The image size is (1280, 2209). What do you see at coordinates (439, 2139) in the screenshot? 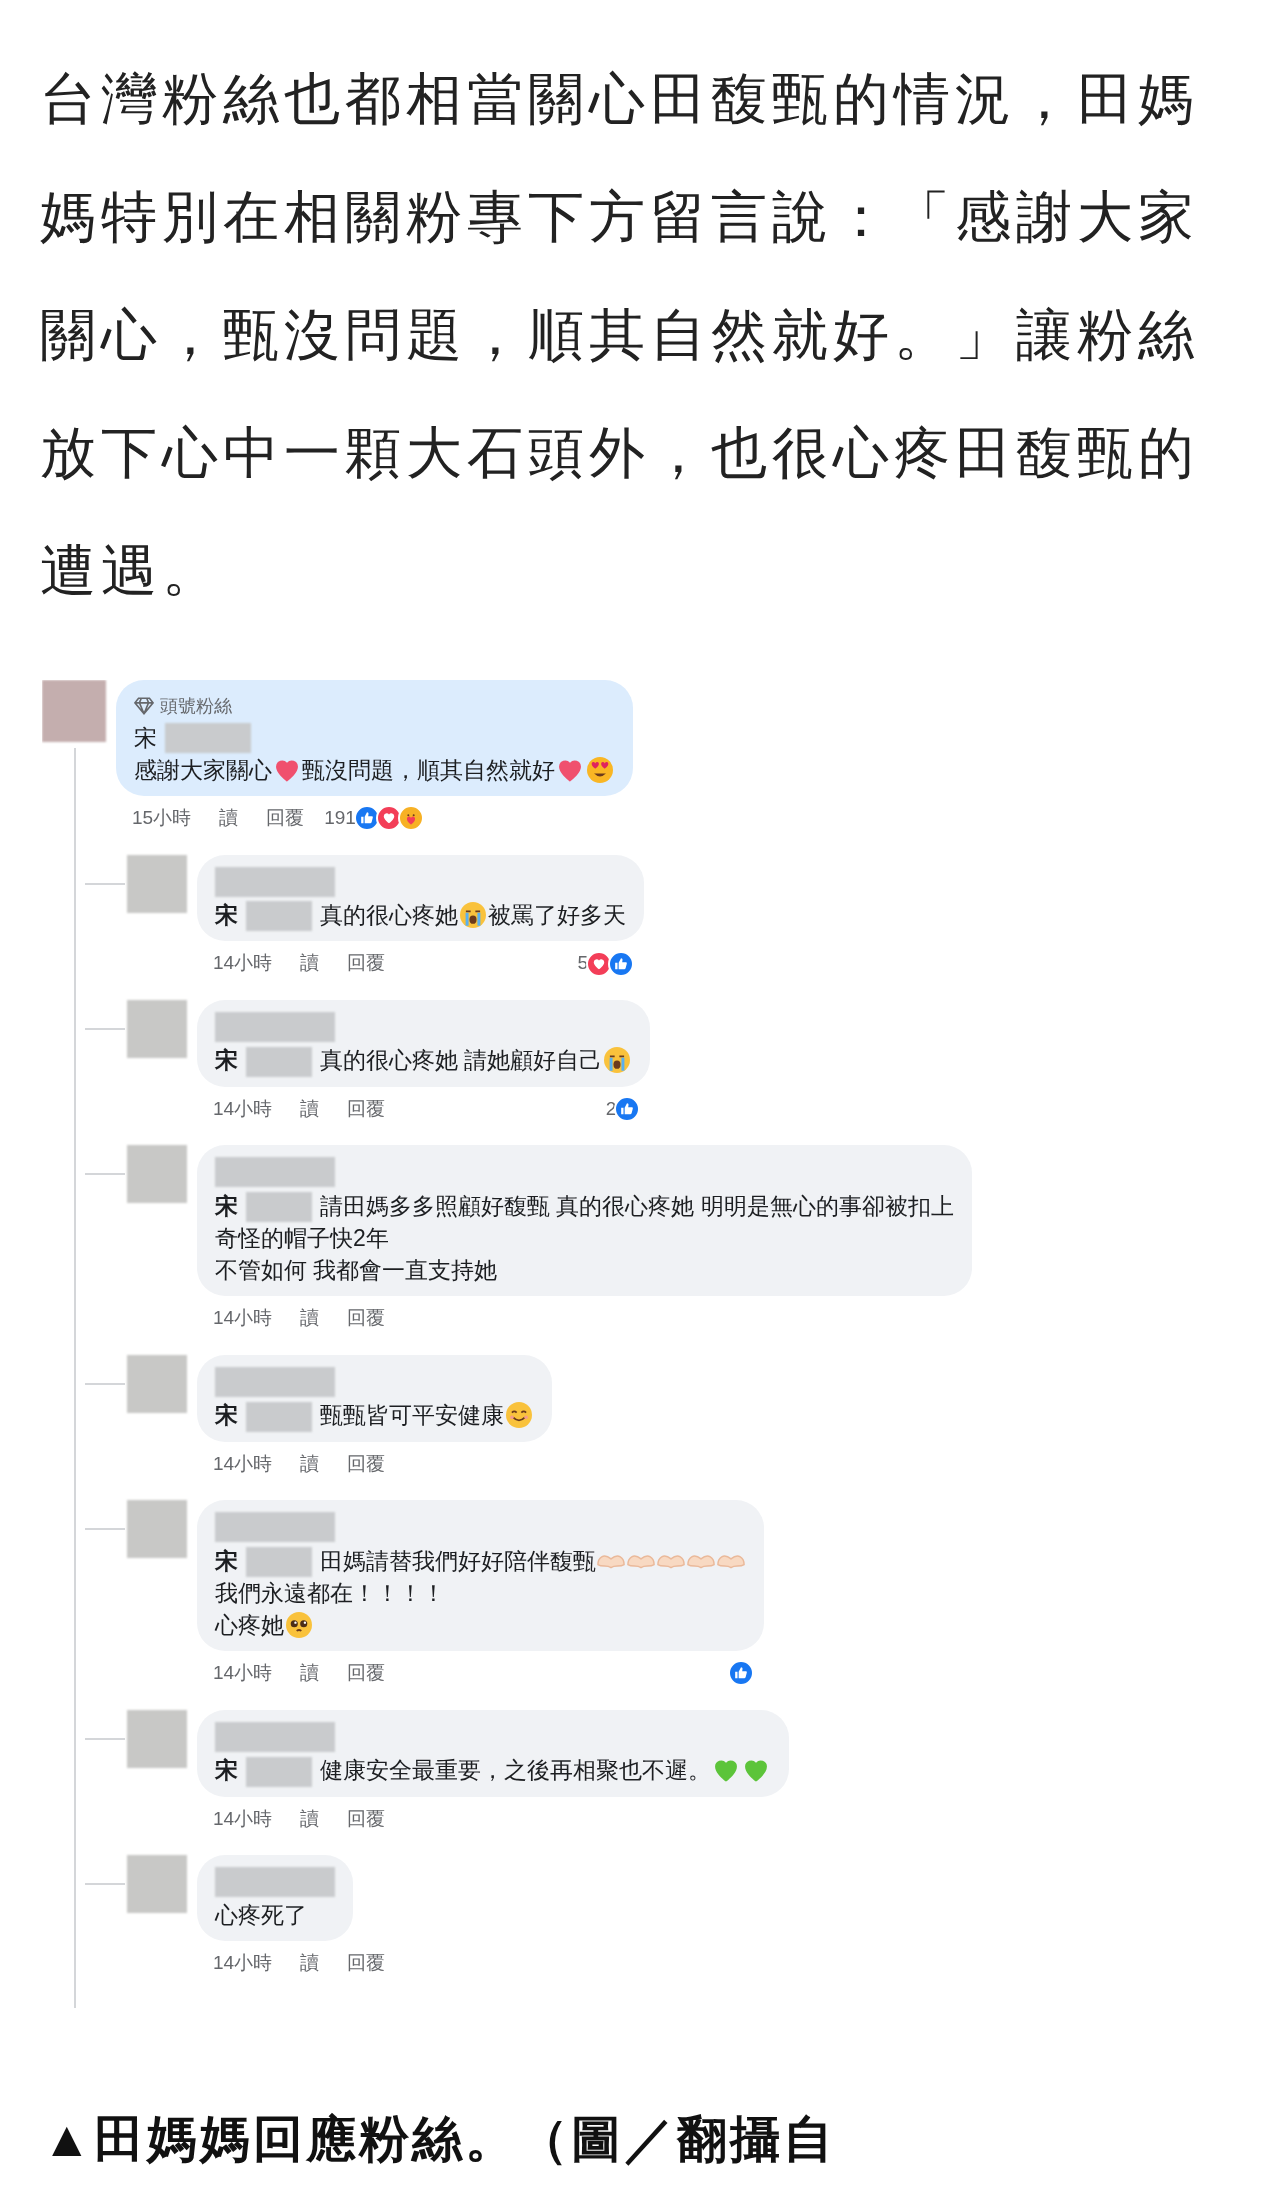
I see `image-caption: ▲田媽媽回應粉絲。（圖／翻攝自` at bounding box center [439, 2139].